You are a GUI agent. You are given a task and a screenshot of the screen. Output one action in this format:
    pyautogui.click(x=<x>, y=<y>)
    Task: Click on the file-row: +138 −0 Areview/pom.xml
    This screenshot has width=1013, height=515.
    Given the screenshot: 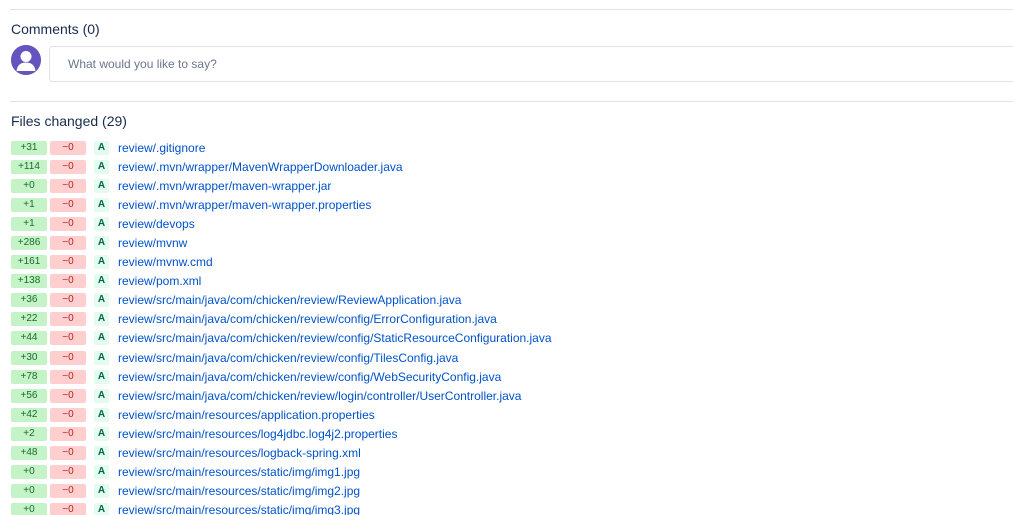 What is the action you would take?
    pyautogui.click(x=512, y=281)
    